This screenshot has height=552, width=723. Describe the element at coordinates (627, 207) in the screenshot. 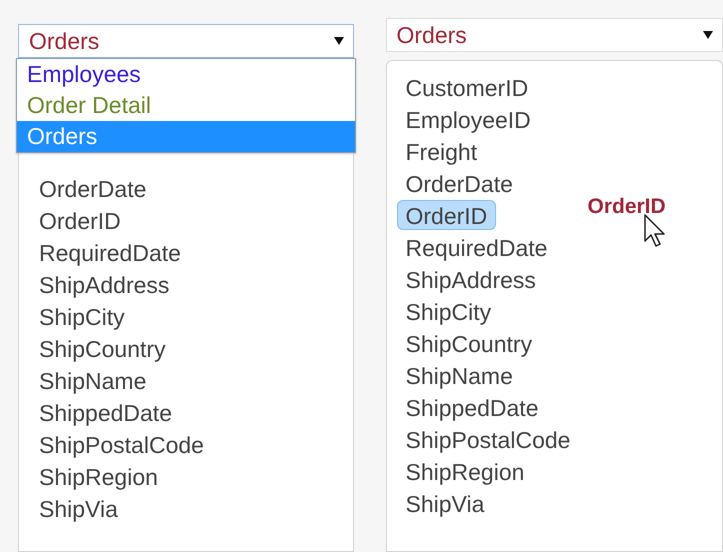

I see `drag-label: OrderID` at that location.